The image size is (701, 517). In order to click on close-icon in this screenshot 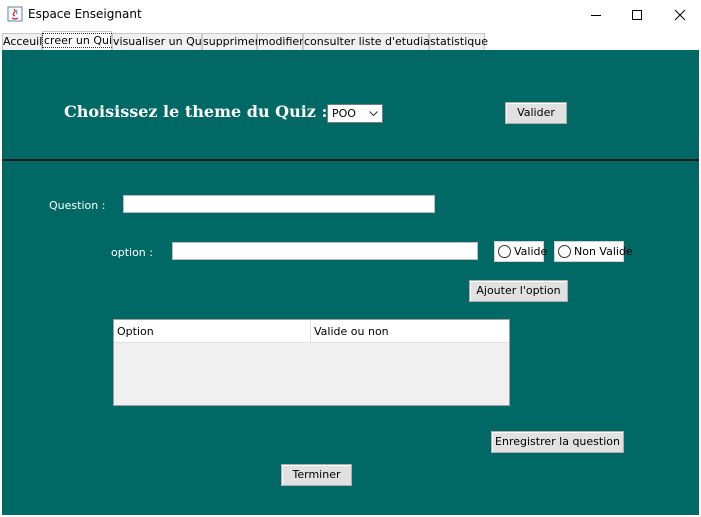, I will do `click(680, 14)`.